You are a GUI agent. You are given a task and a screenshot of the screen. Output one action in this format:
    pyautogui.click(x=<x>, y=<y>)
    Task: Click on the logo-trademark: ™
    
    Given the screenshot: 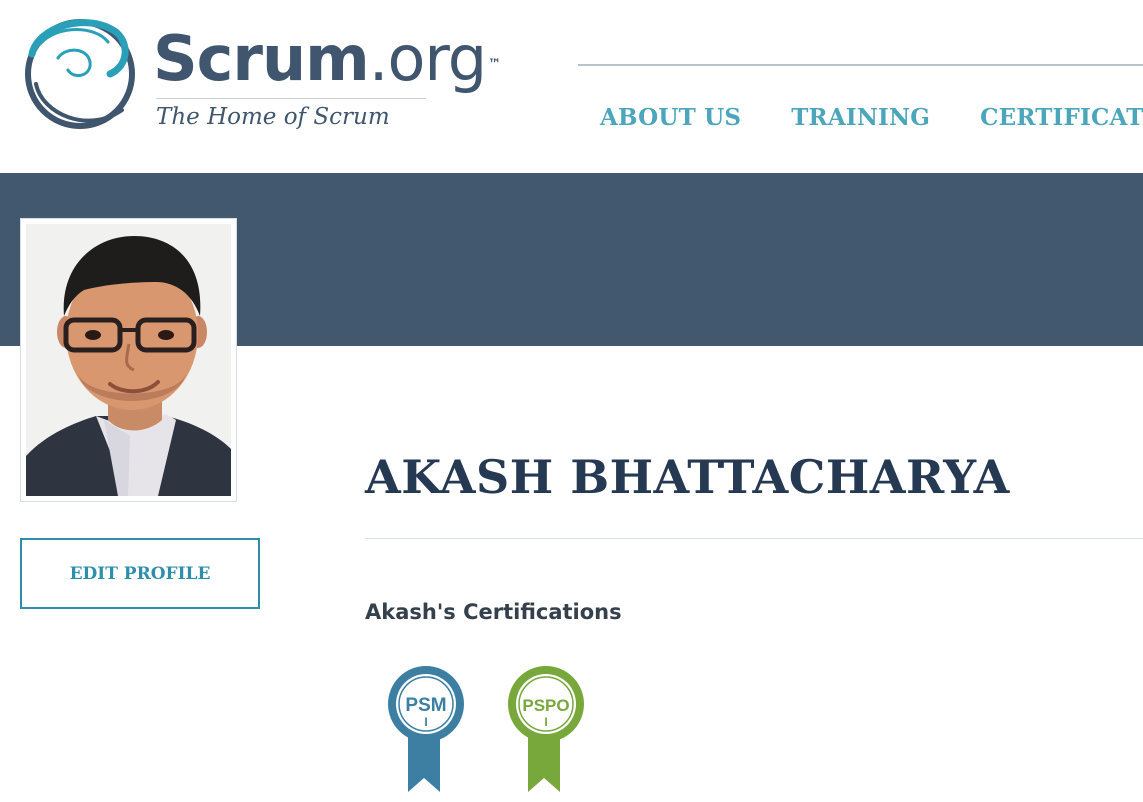 What is the action you would take?
    pyautogui.click(x=494, y=64)
    